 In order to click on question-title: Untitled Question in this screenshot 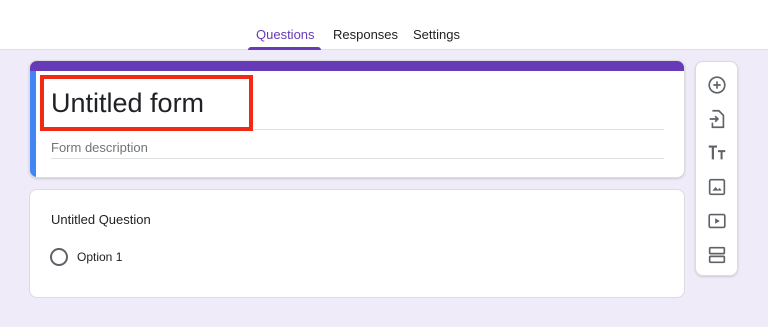, I will do `click(101, 219)`.